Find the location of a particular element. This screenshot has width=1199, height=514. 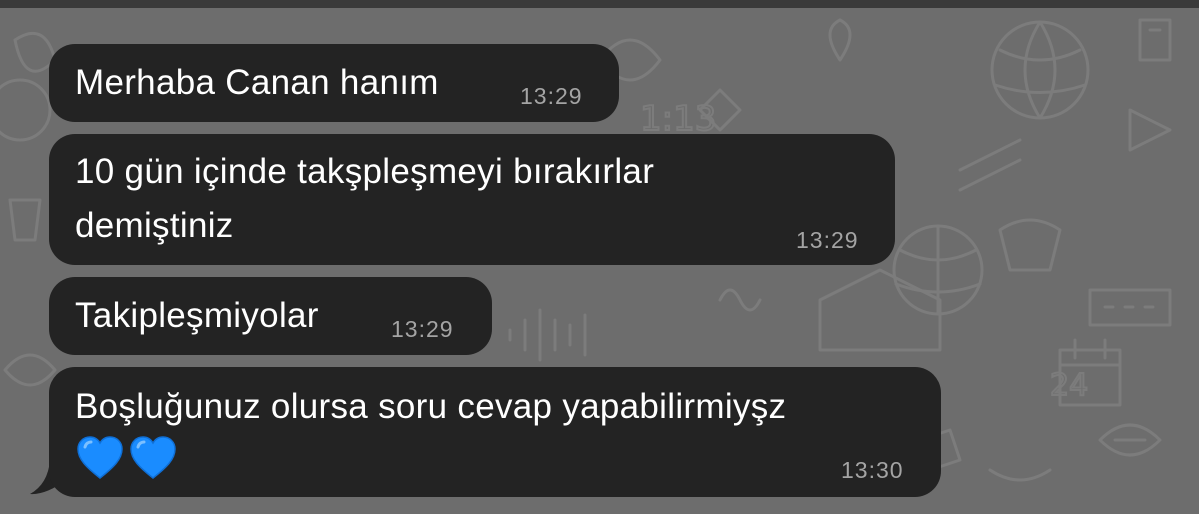

svg-text: 24 is located at coordinates (1069, 385).